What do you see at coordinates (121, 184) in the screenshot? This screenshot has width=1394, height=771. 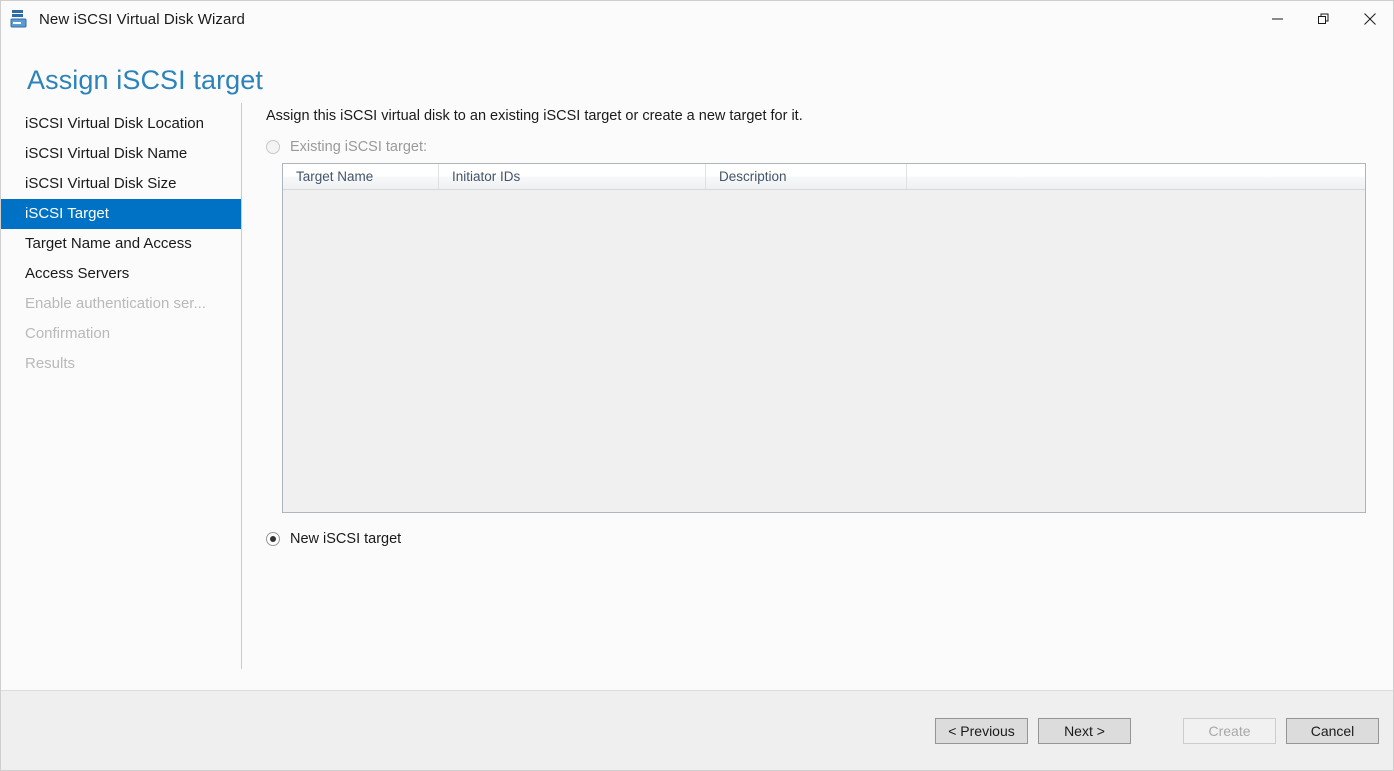 I see `sidebar-item-iscsi-virtual-disk-size: iSCSI Virtual Disk Size` at bounding box center [121, 184].